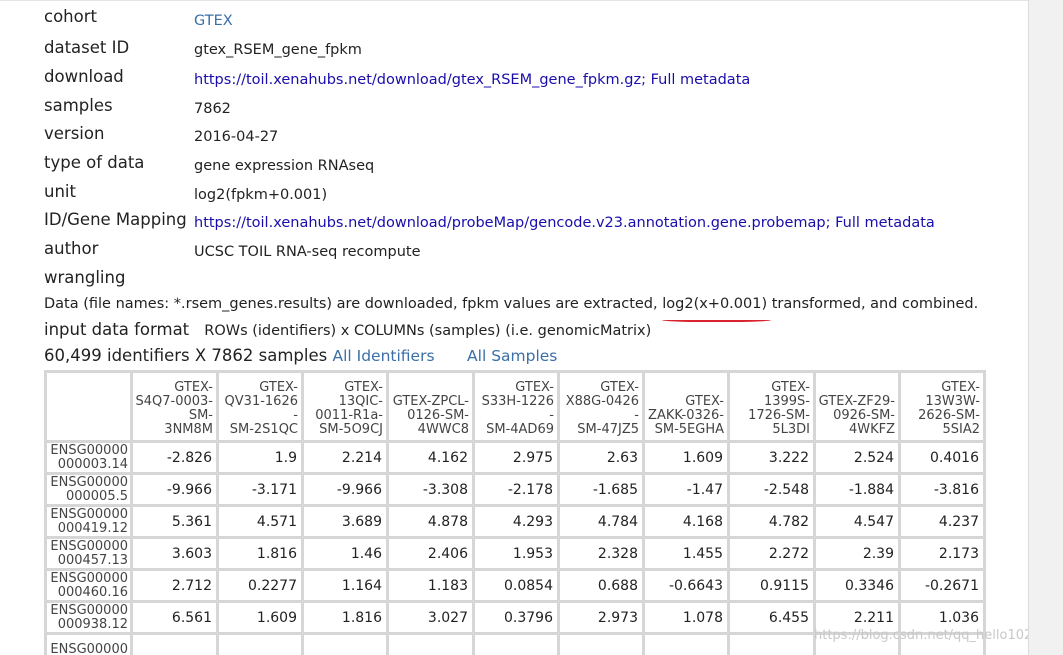 This screenshot has height=655, width=1063. Describe the element at coordinates (212, 109) in the screenshot. I see `meta-value: 7862` at that location.